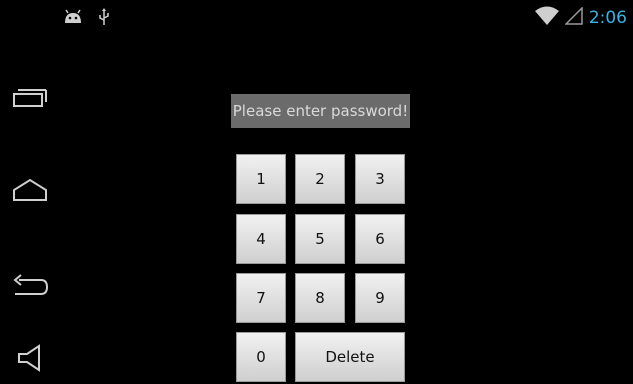  I want to click on delete-button: Delete, so click(350, 357).